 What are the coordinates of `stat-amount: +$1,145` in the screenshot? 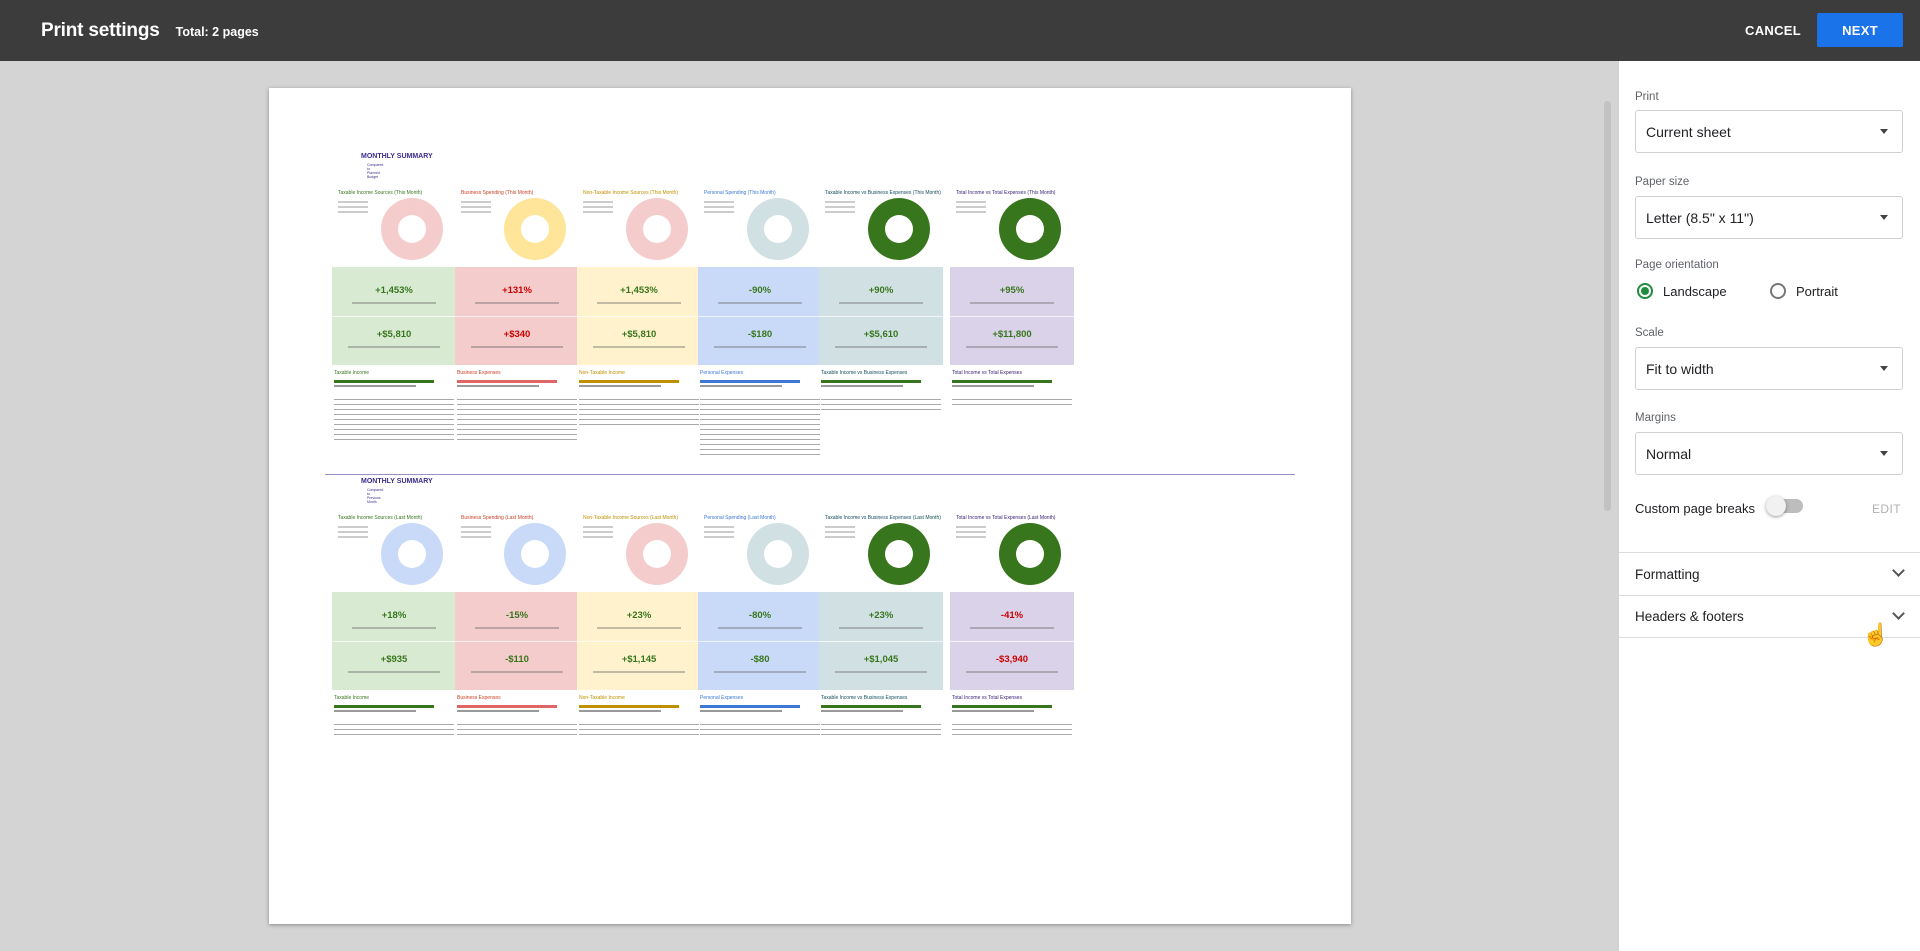 It's located at (639, 659).